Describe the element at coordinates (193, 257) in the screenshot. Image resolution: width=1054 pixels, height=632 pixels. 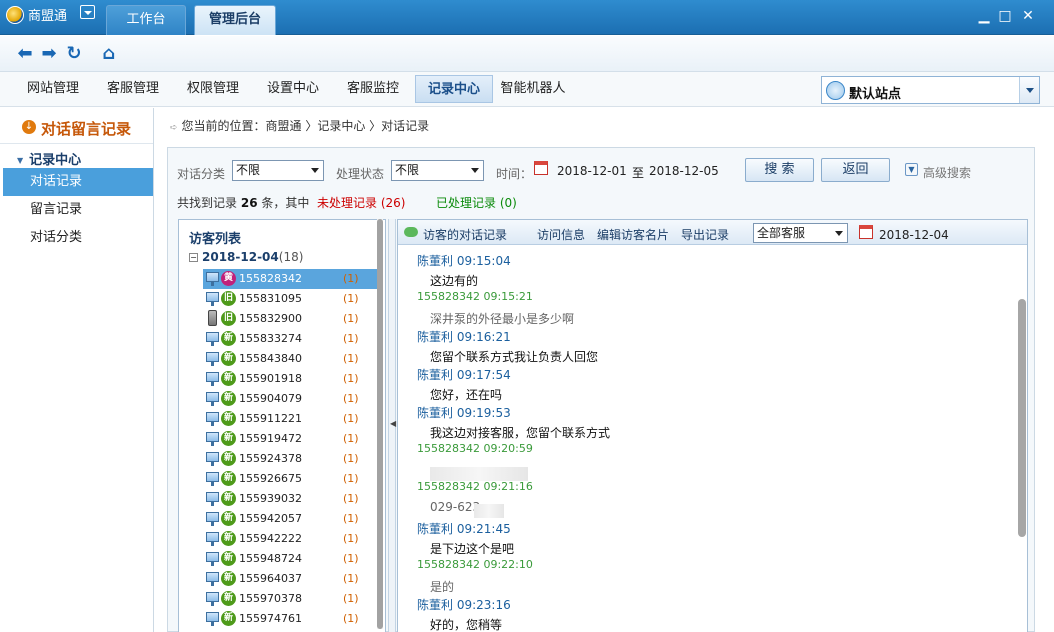
I see `collapse-icon: −` at that location.